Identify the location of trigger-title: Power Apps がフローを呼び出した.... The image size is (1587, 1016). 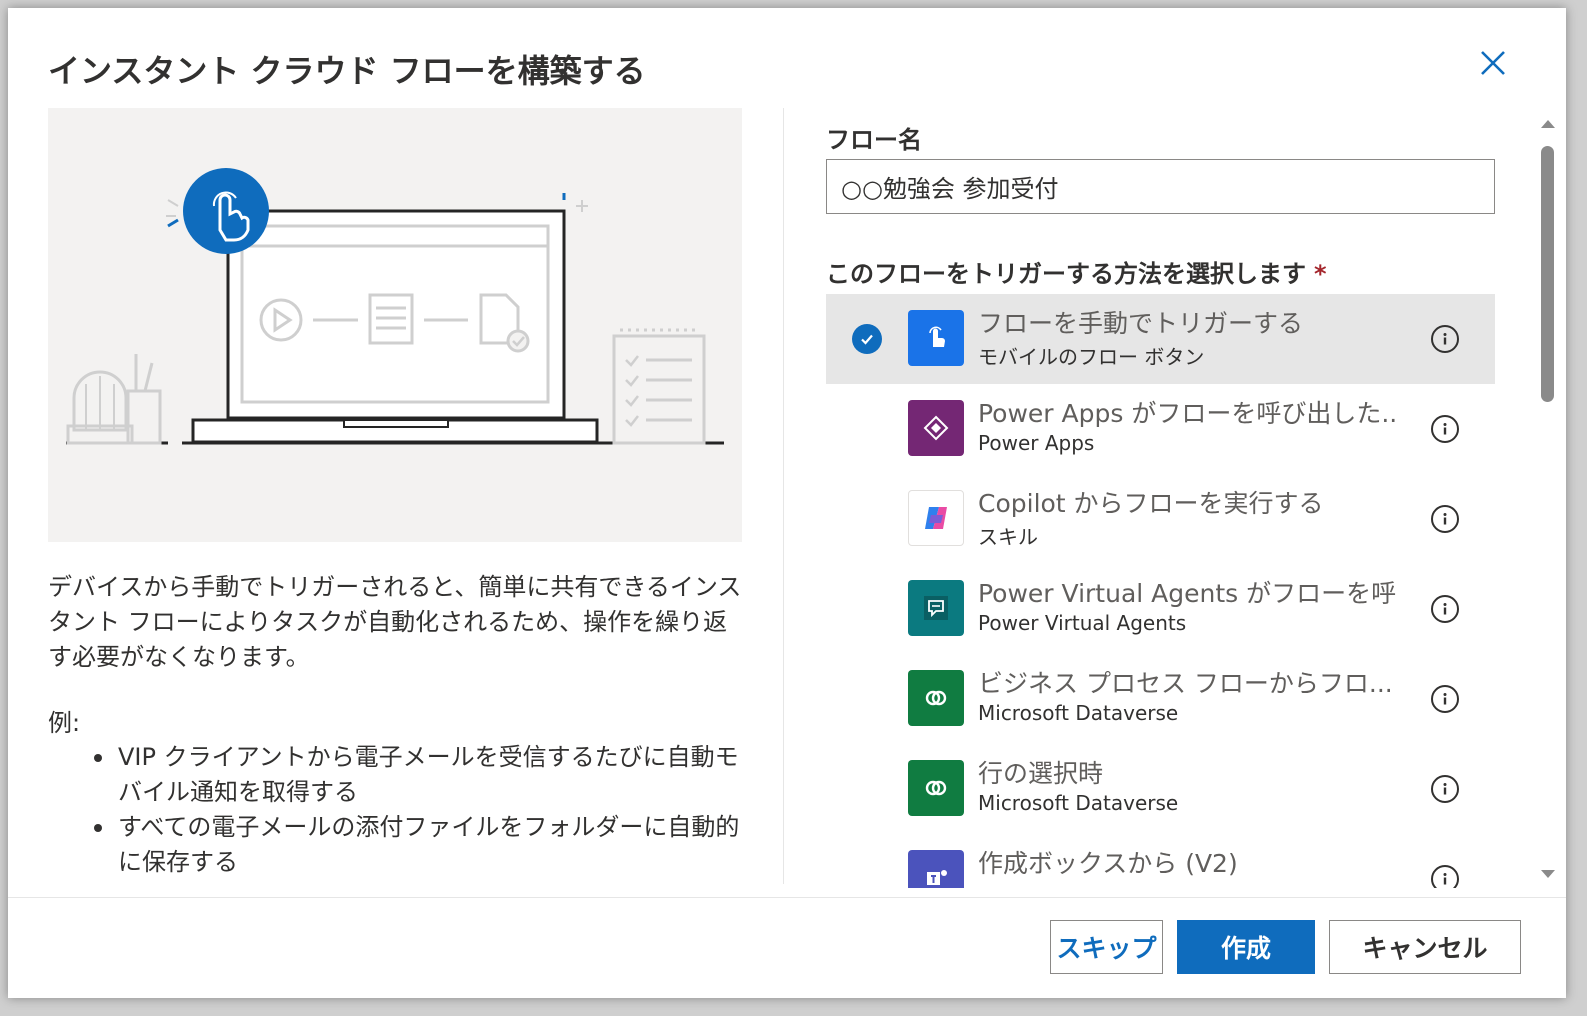
(1188, 413).